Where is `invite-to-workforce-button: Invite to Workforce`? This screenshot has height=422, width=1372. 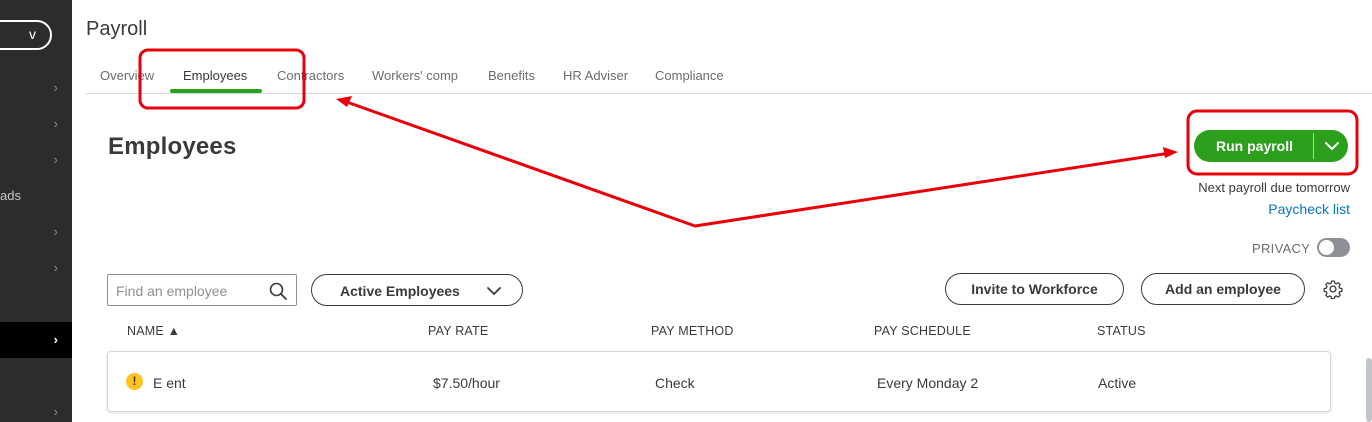
invite-to-workforce-button: Invite to Workforce is located at coordinates (1034, 289).